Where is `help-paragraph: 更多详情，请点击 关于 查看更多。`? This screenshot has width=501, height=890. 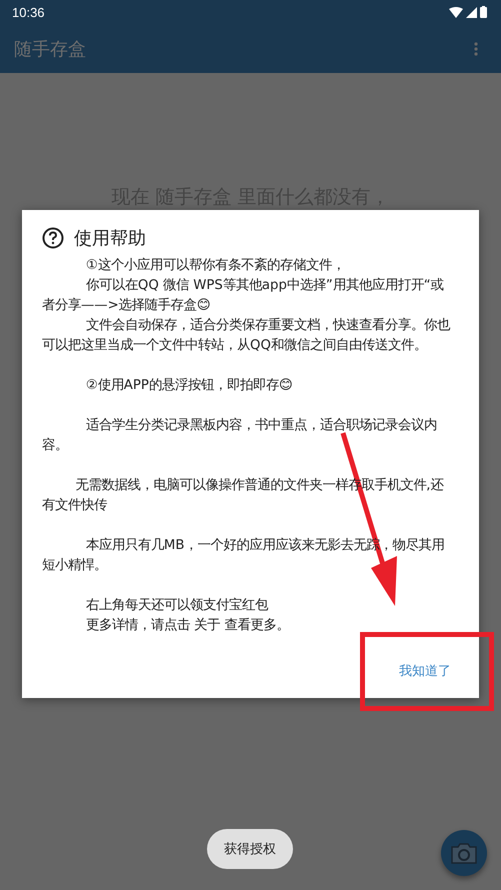
help-paragraph: 更多详情，请点击 关于 查看更多。 is located at coordinates (187, 625).